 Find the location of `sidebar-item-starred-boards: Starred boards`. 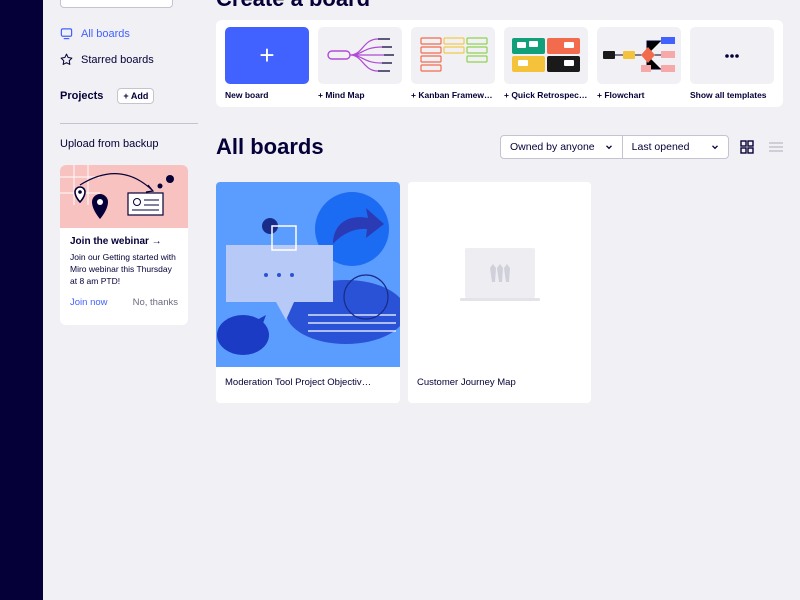

sidebar-item-starred-boards: Starred boards is located at coordinates (107, 59).